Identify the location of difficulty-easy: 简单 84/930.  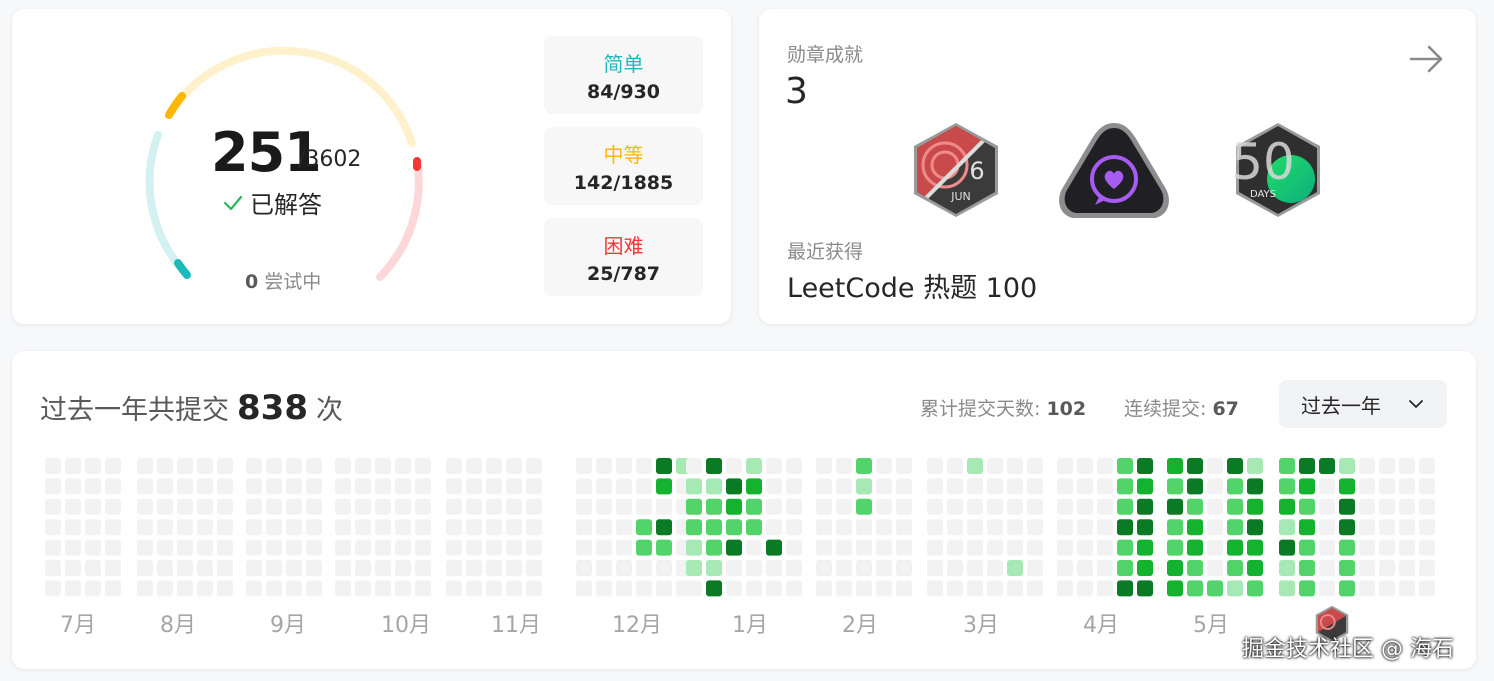
(623, 75).